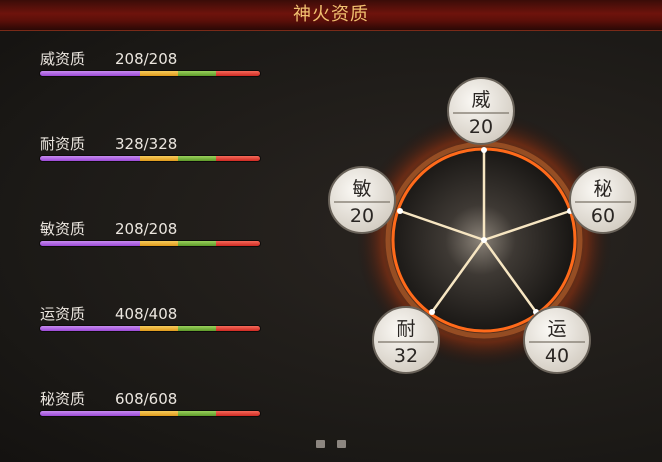  I want to click on node-wei: 威 20, so click(481, 111).